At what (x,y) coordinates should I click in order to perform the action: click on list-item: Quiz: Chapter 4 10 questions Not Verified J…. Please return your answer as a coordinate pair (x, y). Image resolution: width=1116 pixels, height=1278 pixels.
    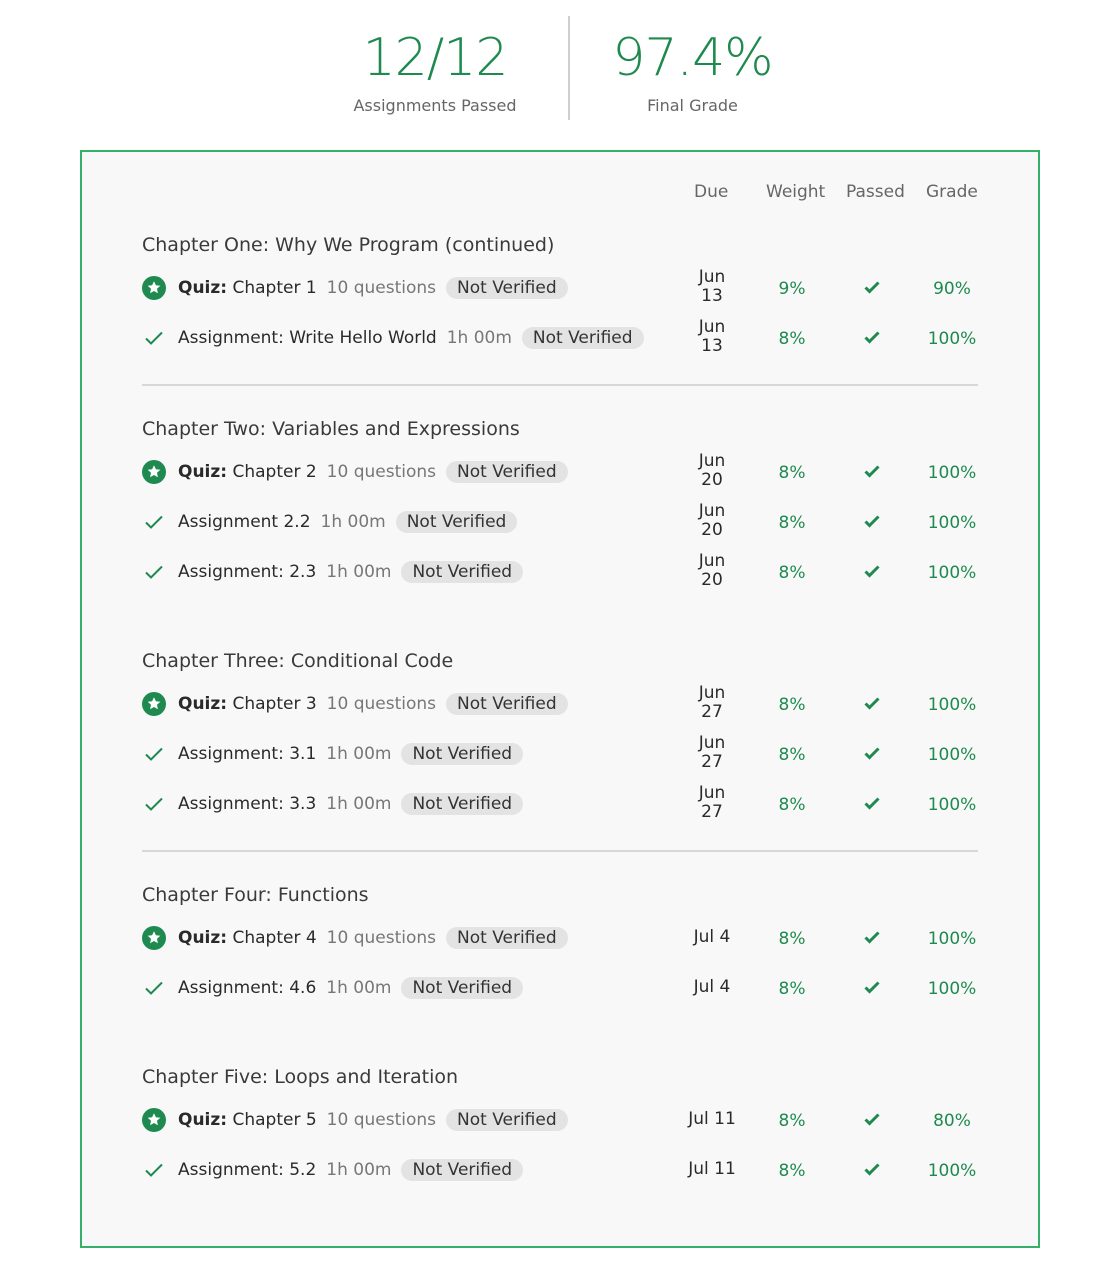
    Looking at the image, I should click on (560, 938).